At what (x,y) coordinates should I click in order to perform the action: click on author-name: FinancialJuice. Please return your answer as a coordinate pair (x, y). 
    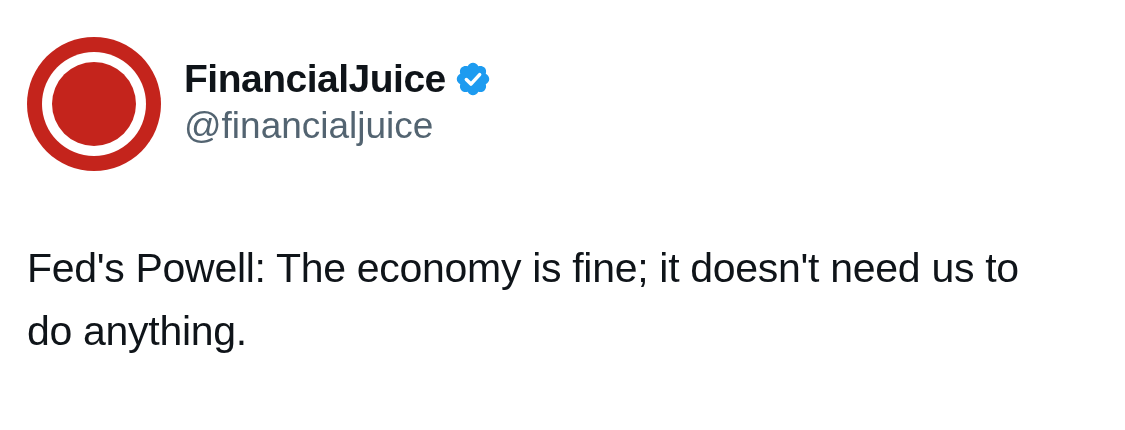
    Looking at the image, I should click on (315, 79).